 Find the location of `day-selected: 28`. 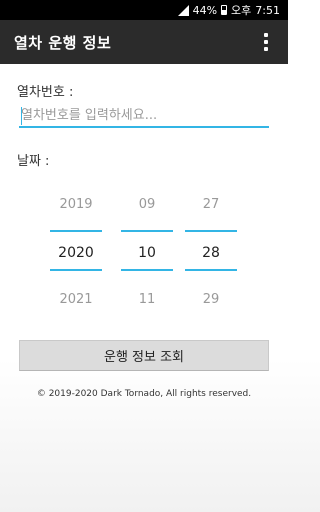

day-selected: 28 is located at coordinates (211, 253).